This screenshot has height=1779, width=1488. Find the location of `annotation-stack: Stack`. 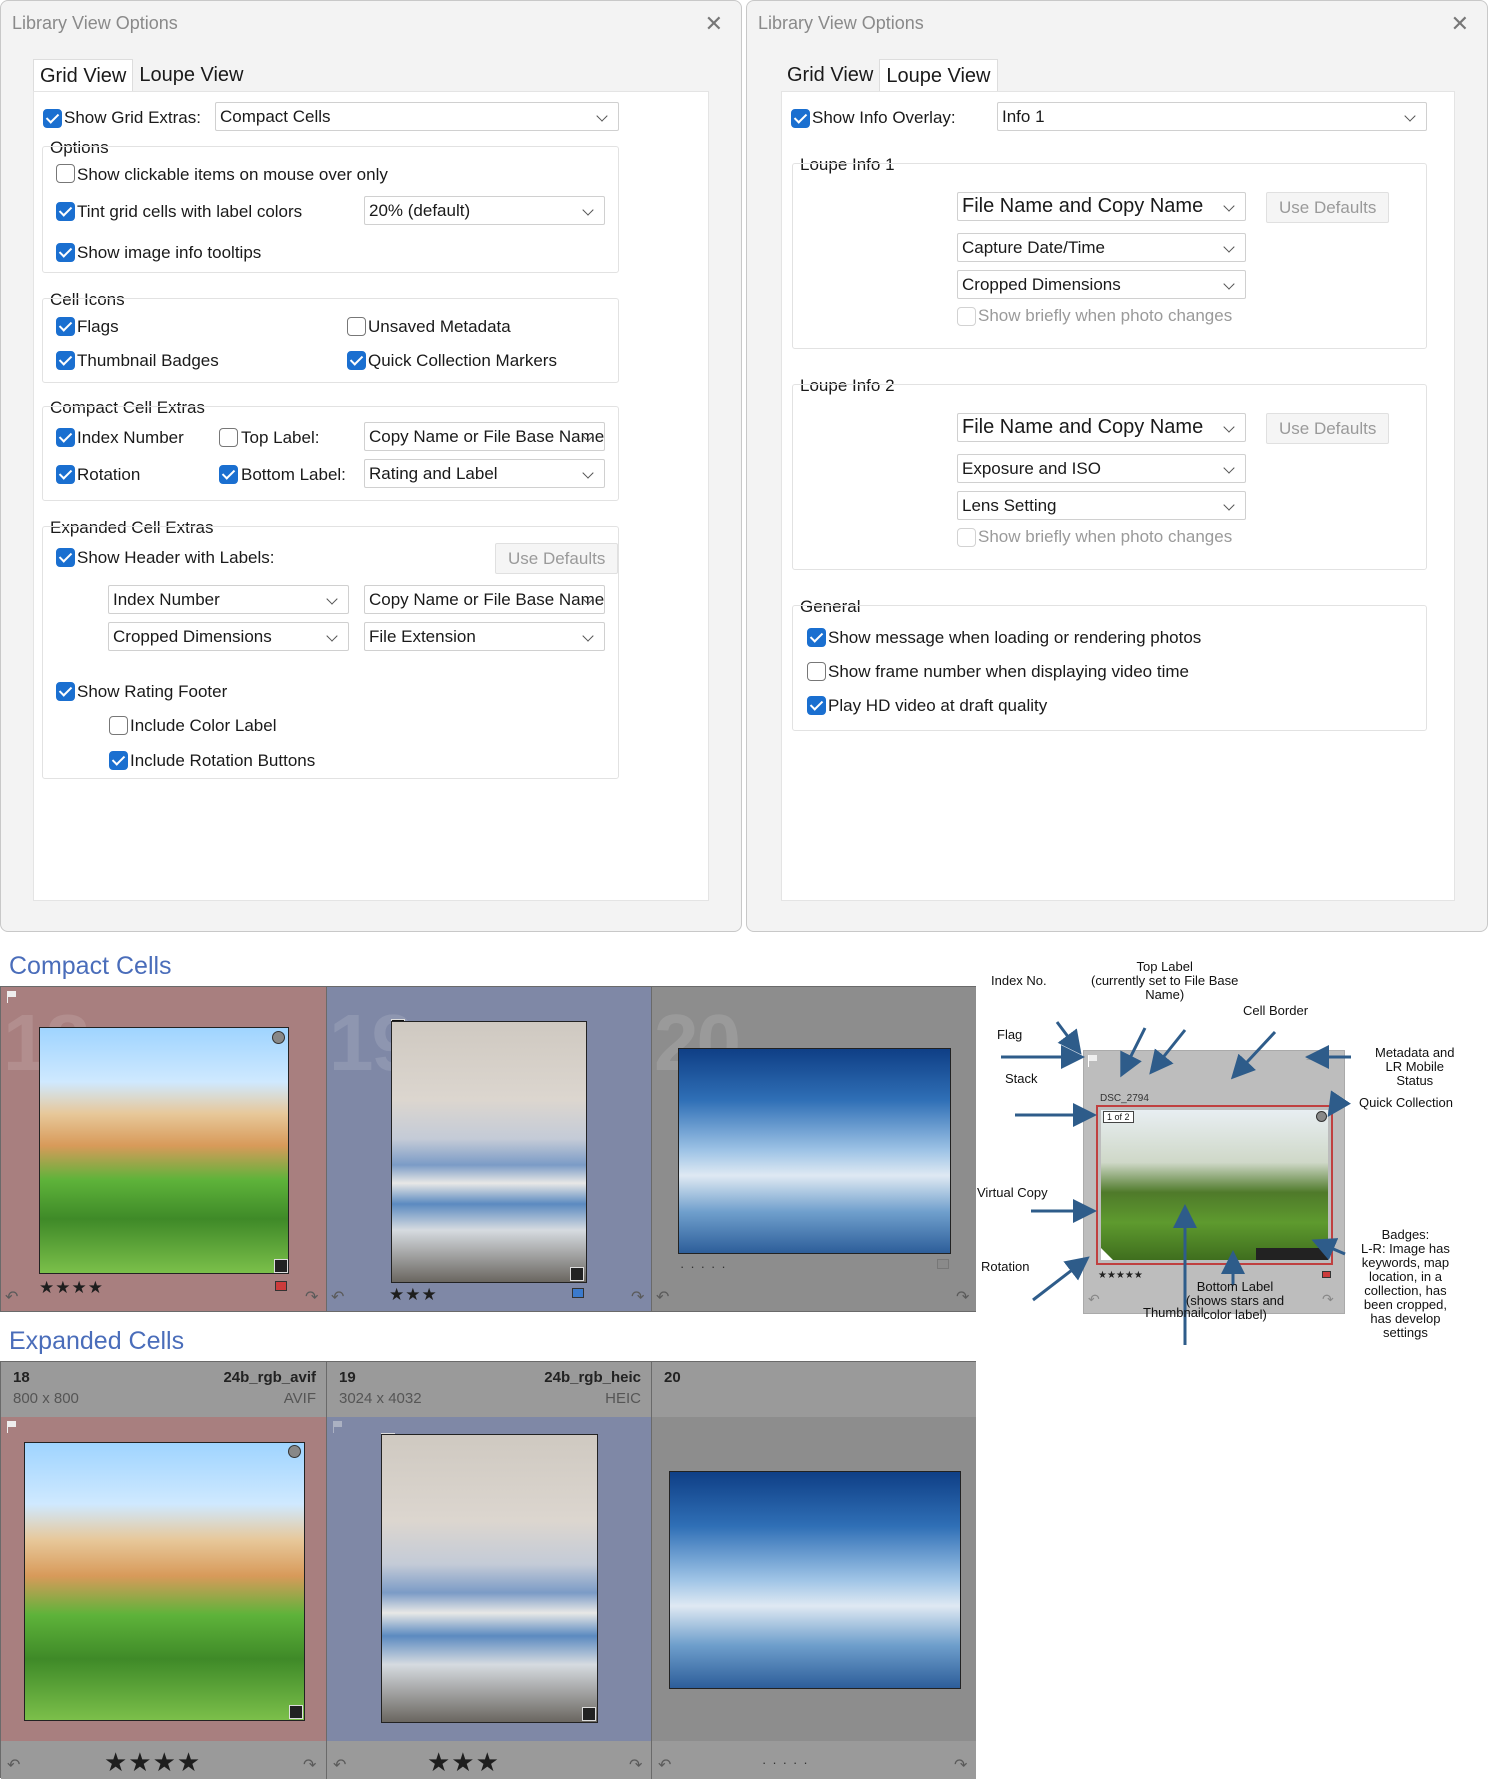

annotation-stack: Stack is located at coordinates (1021, 1078).